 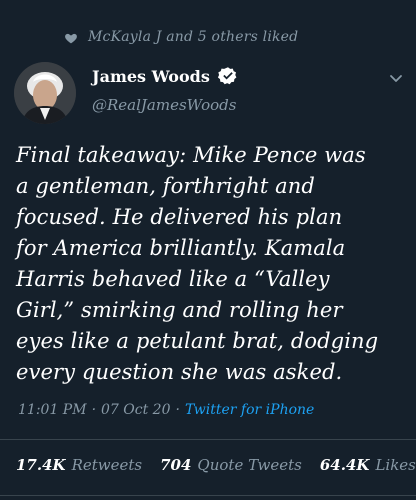 What do you see at coordinates (52, 410) in the screenshot?
I see `tweet-time: 11:01 PM` at bounding box center [52, 410].